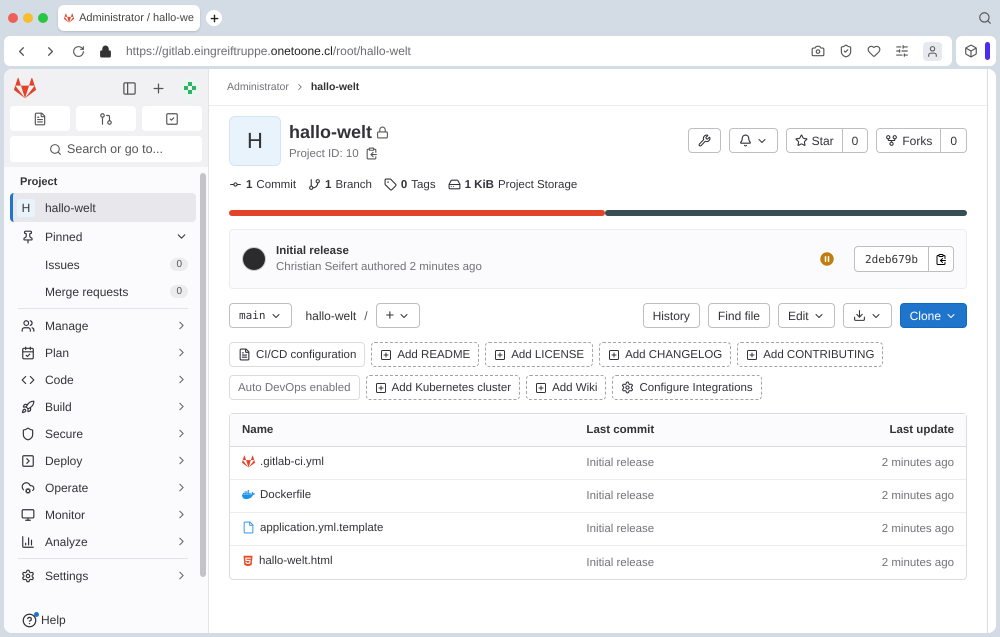 This screenshot has width=1000, height=637. What do you see at coordinates (214, 18) in the screenshot?
I see `new-tab-button` at bounding box center [214, 18].